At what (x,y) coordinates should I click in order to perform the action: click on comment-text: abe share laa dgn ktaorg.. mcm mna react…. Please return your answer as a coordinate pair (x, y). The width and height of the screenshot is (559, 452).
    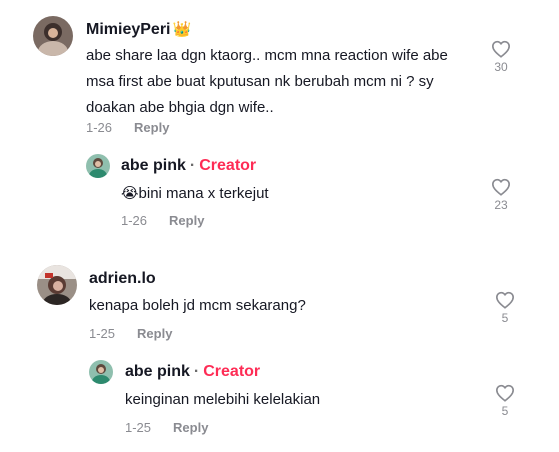
    Looking at the image, I should click on (267, 81).